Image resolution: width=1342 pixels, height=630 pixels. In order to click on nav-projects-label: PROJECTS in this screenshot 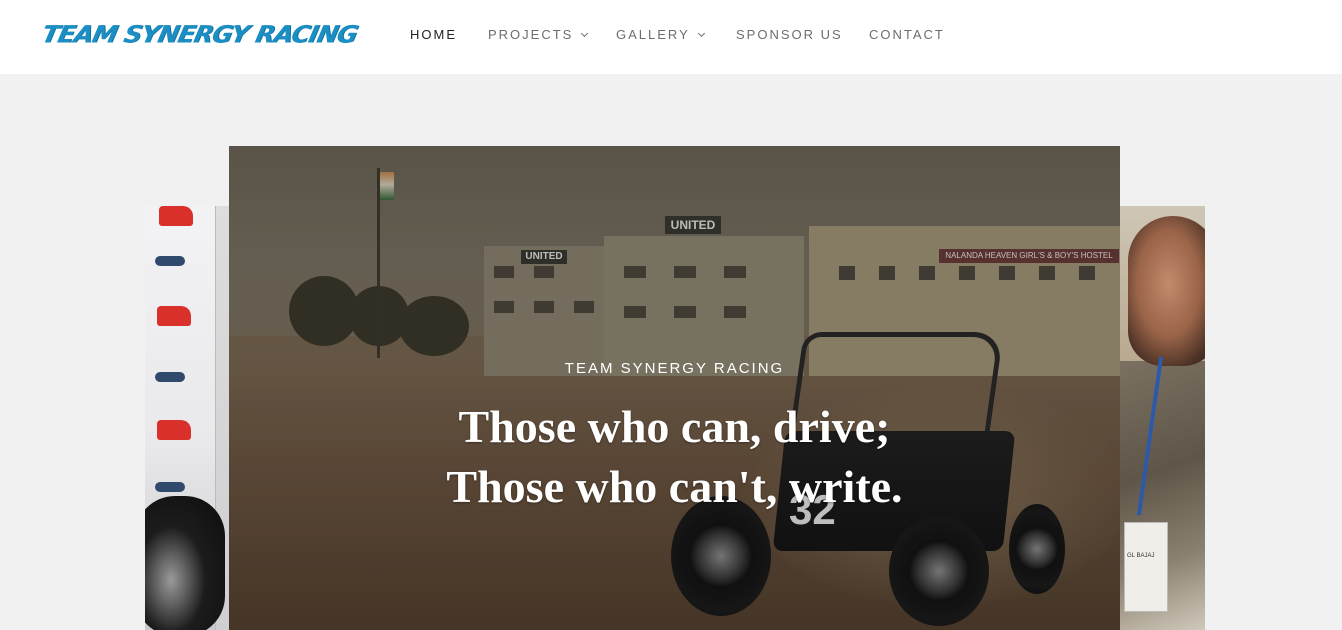, I will do `click(531, 34)`.